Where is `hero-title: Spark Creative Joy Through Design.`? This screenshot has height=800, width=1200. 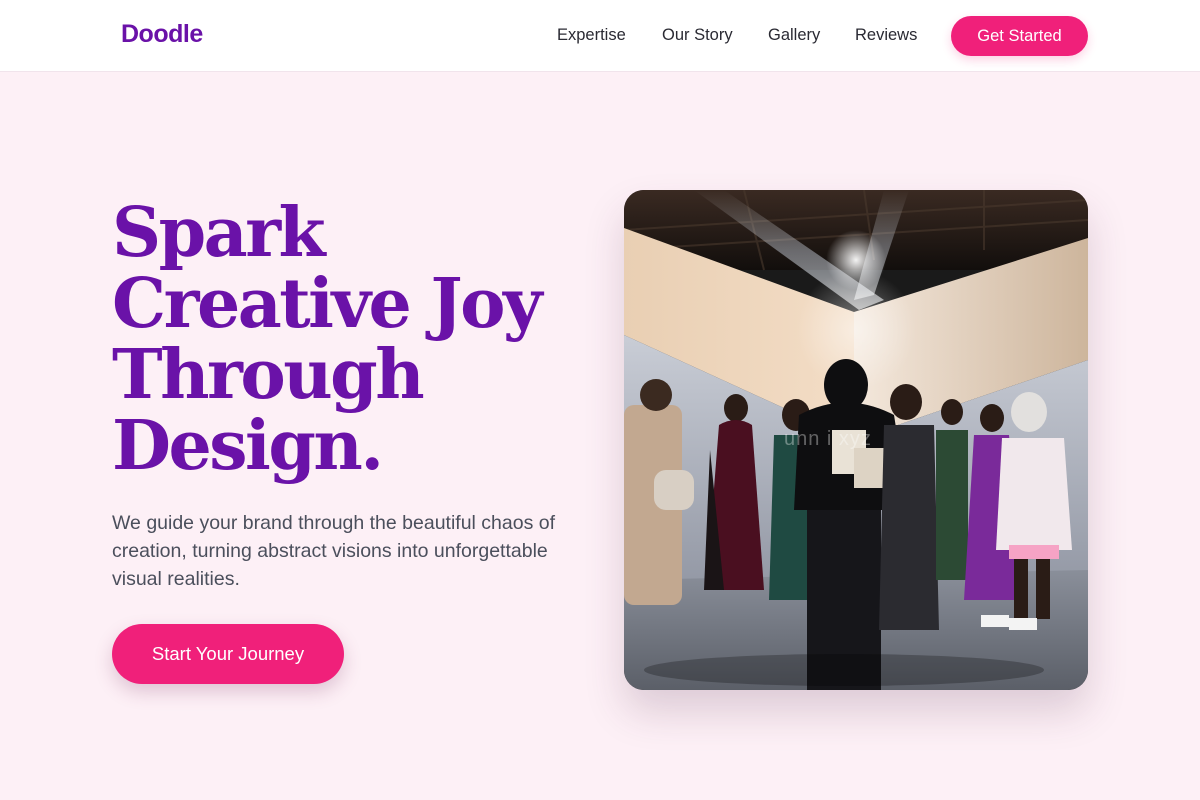 hero-title: Spark Creative Joy Through Design. is located at coordinates (332, 340).